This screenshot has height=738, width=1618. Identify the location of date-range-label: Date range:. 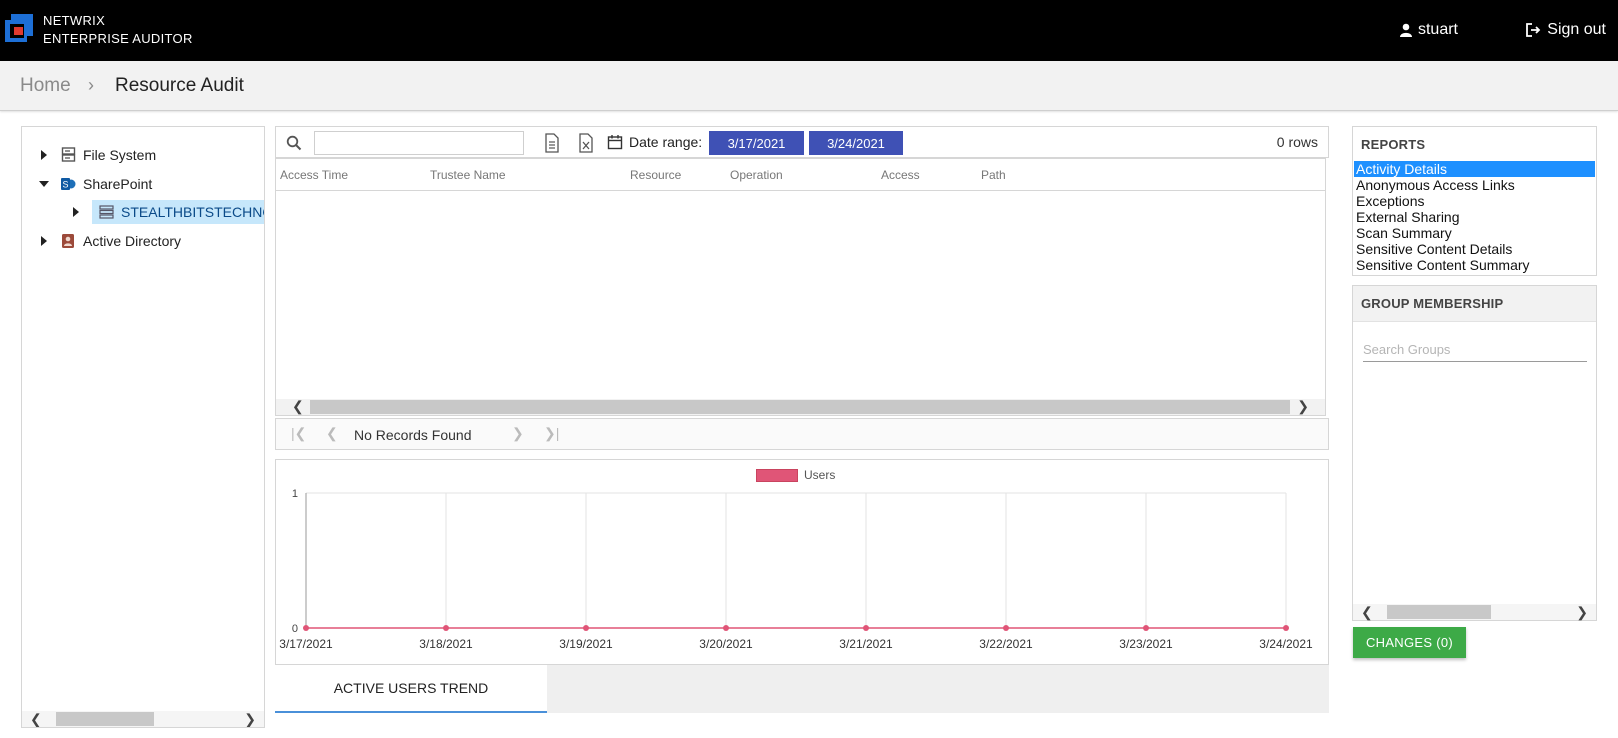
(666, 142).